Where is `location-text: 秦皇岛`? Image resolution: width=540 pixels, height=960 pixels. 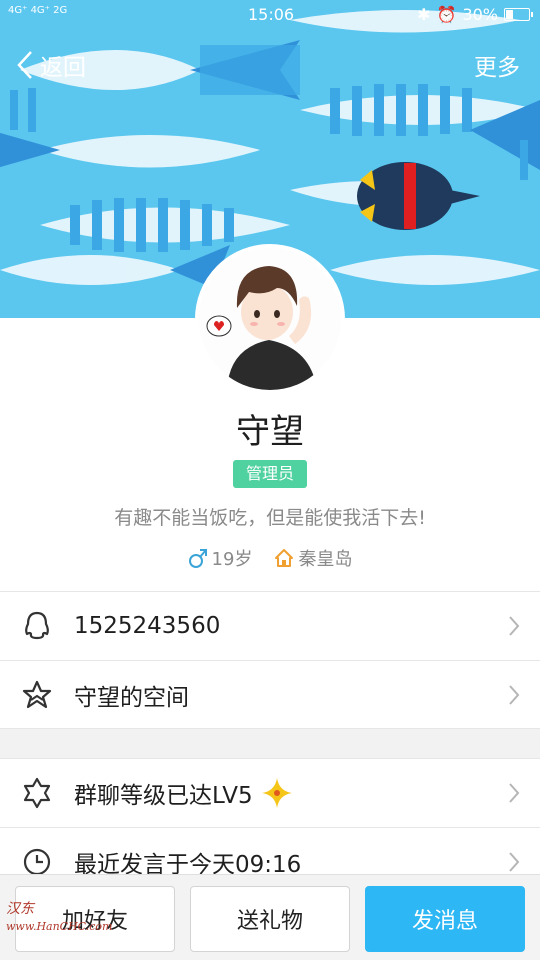 location-text: 秦皇岛 is located at coordinates (325, 559).